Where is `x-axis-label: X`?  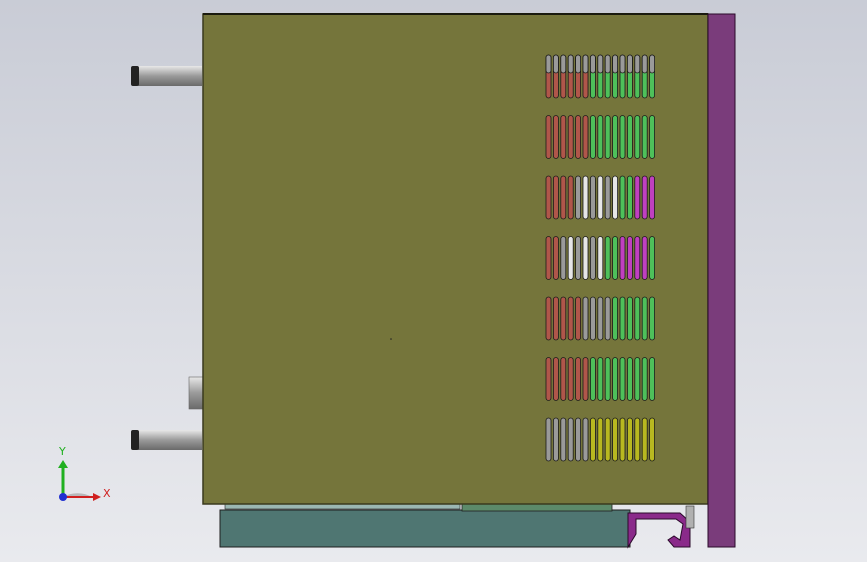 x-axis-label: X is located at coordinates (107, 493).